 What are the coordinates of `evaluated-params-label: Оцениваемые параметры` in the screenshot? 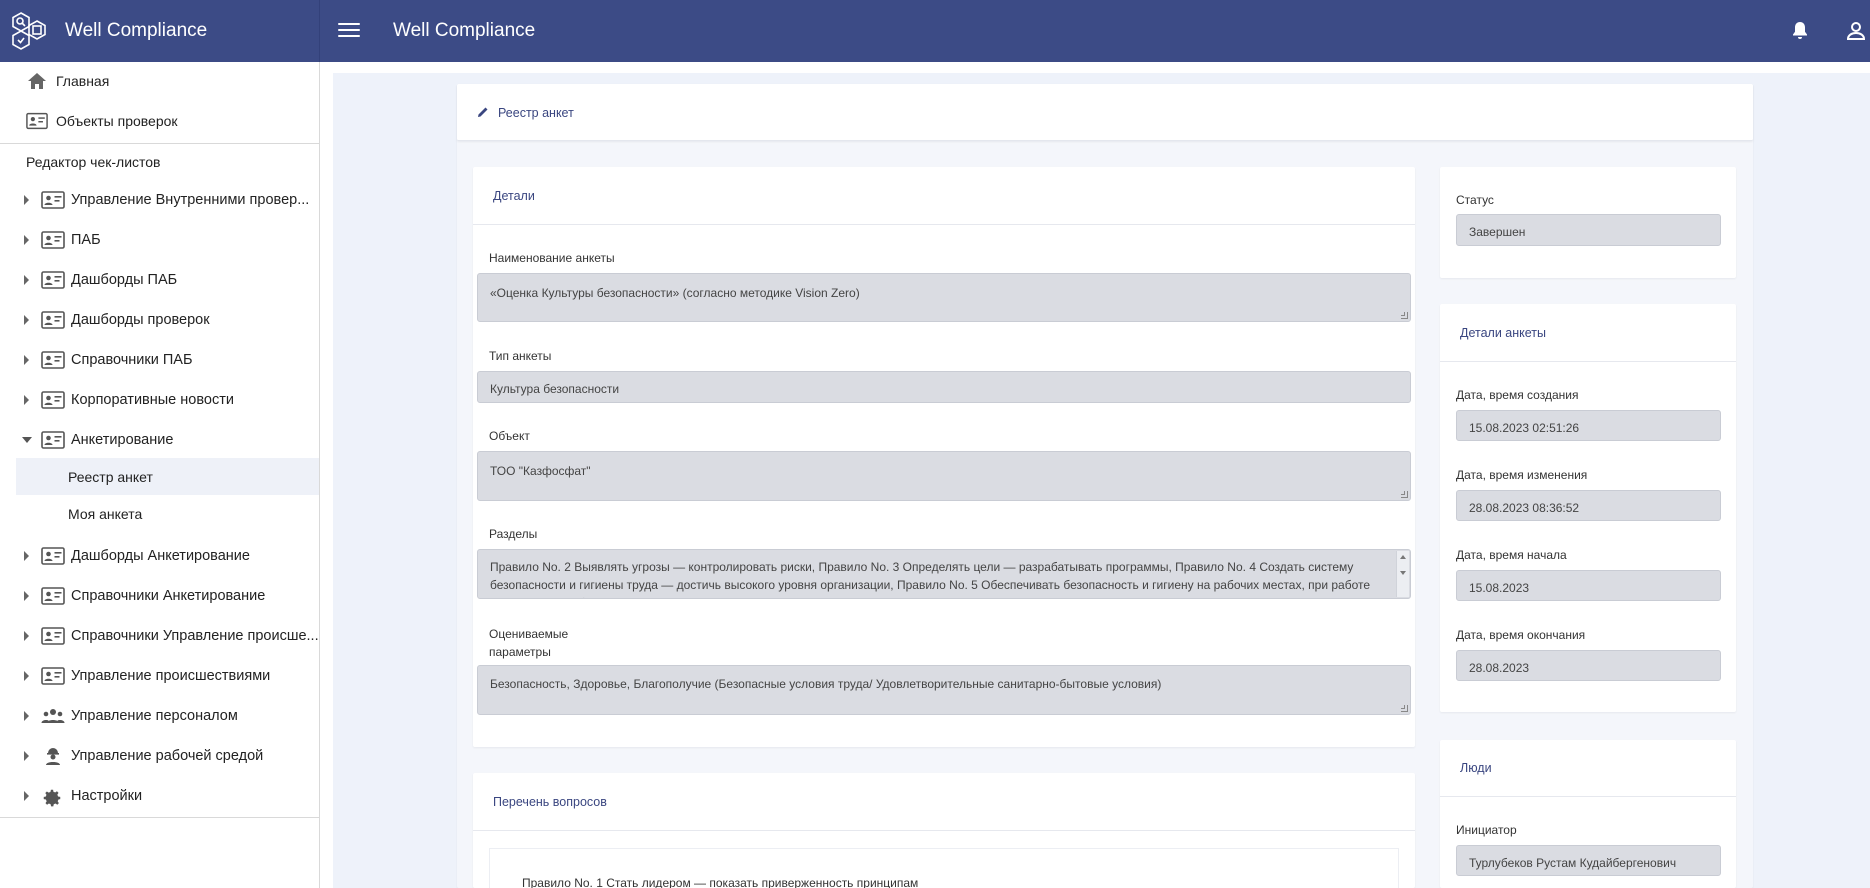 It's located at (529, 643).